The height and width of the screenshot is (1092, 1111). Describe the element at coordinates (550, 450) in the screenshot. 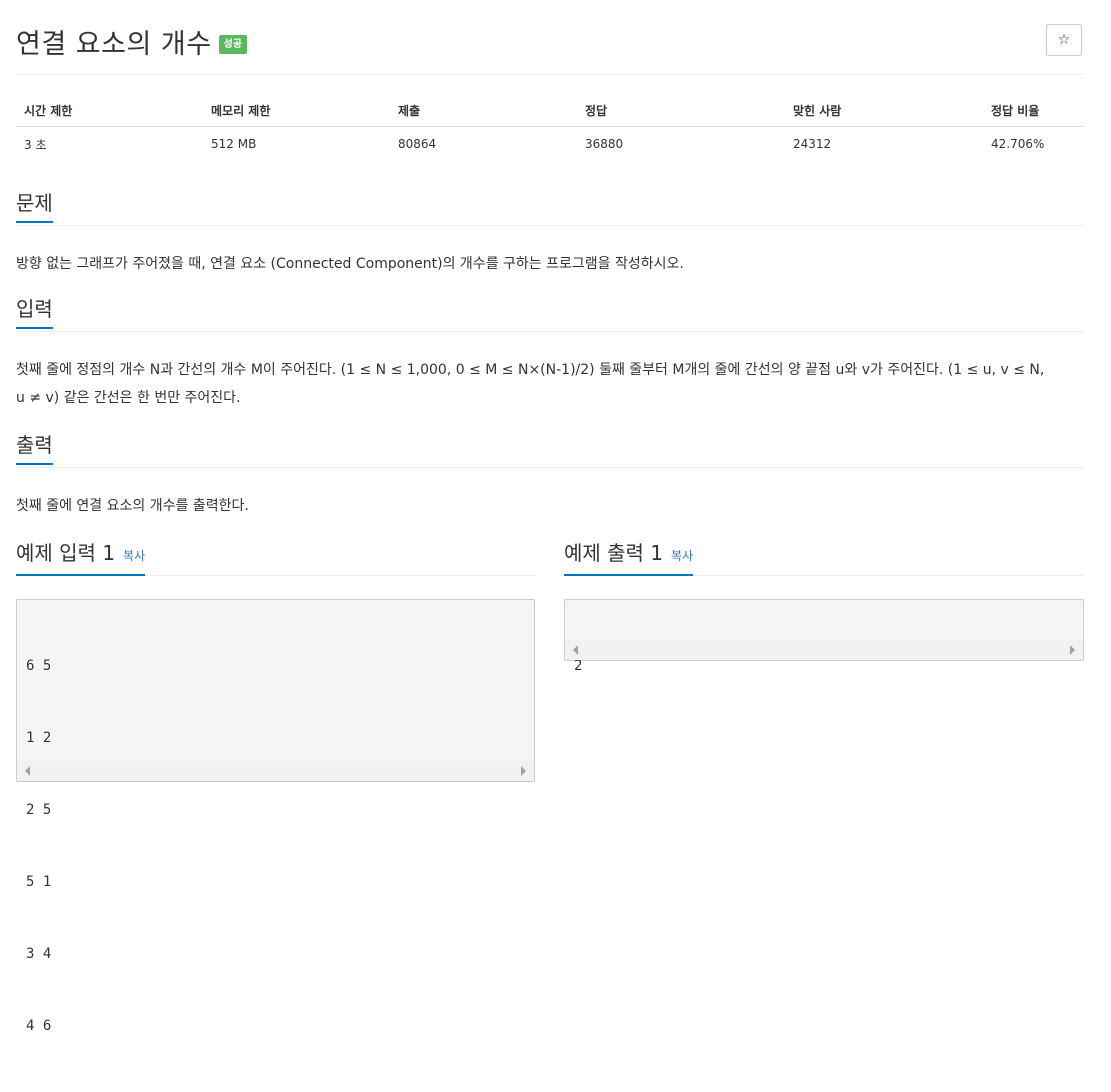

I see `output-heading-bar: 출력` at that location.